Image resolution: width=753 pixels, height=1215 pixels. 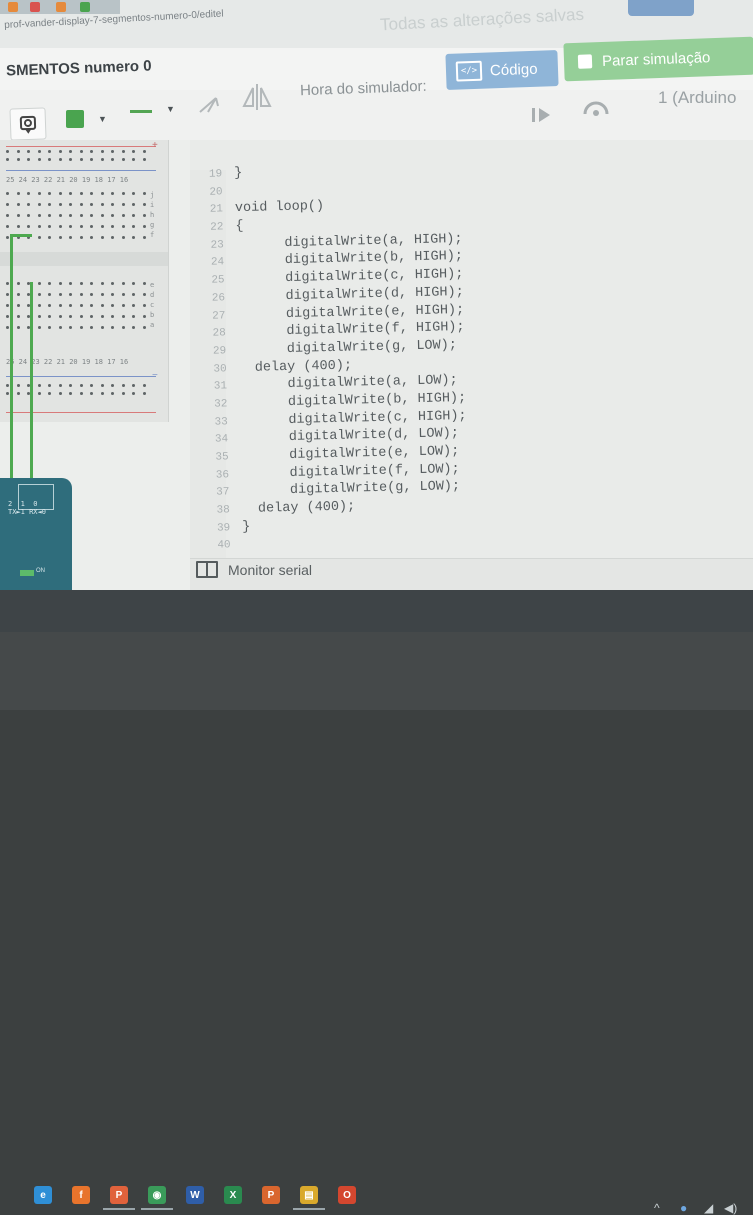 I want to click on chrome-icon: ◉, so click(x=157, y=1195).